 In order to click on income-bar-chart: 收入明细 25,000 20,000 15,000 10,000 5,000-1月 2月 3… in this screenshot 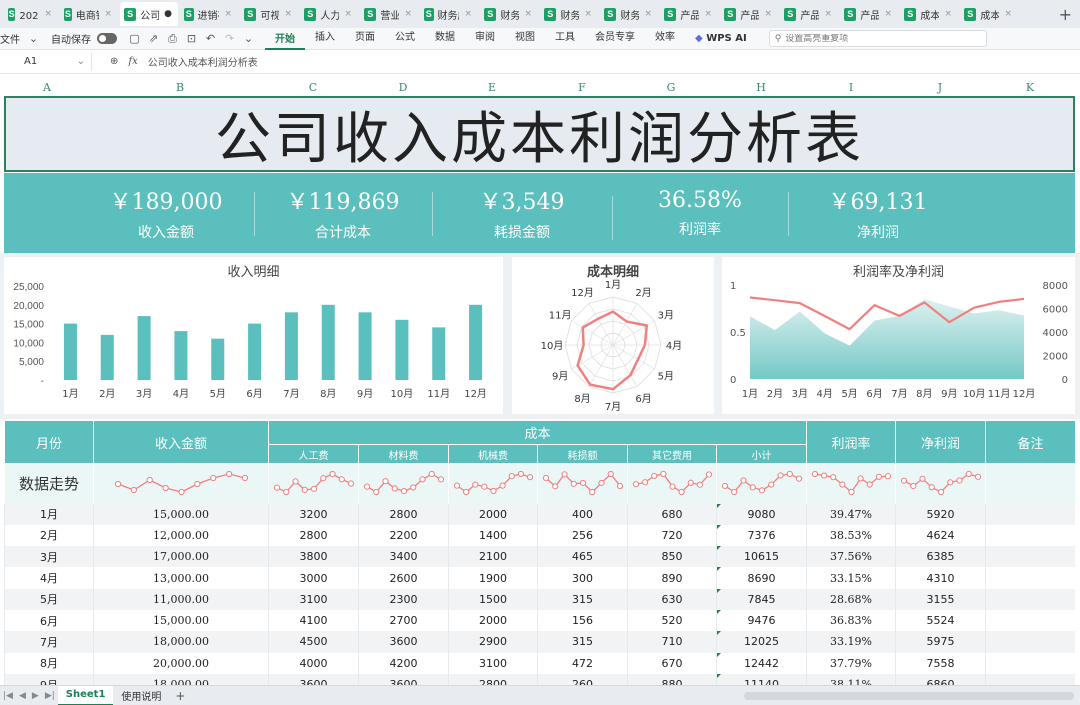, I will do `click(253, 335)`.